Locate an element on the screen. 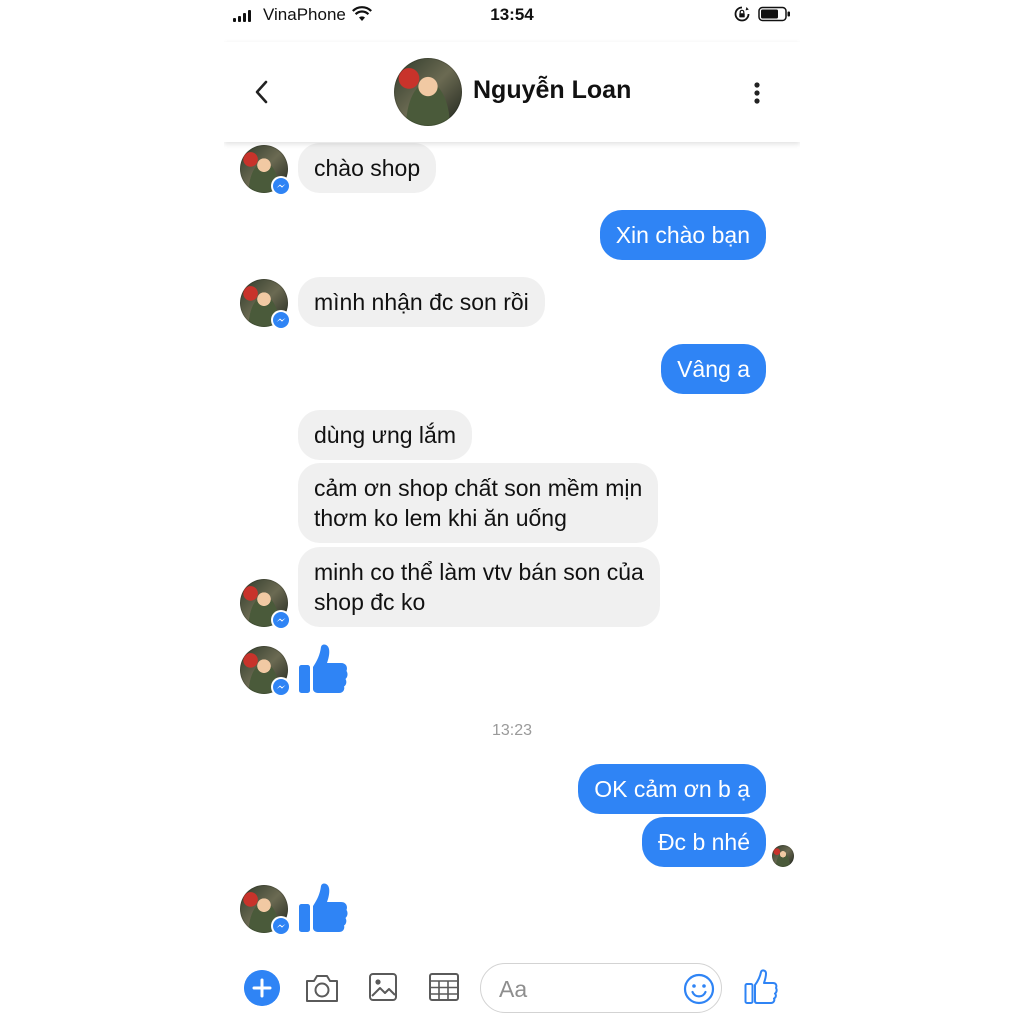 The height and width of the screenshot is (1024, 1024). battery-icon is located at coordinates (774, 14).